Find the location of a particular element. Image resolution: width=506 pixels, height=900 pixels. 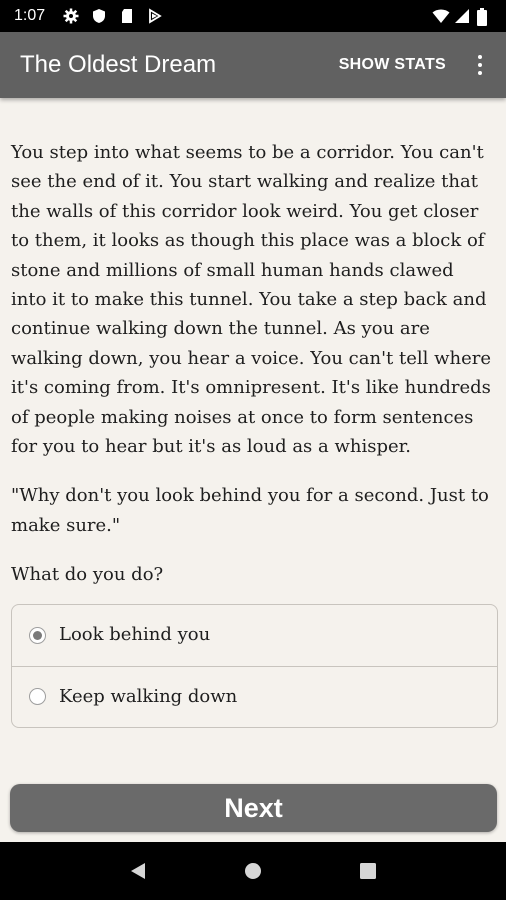

app-bar: The Oldest Dream SHOW STATS is located at coordinates (253, 65).